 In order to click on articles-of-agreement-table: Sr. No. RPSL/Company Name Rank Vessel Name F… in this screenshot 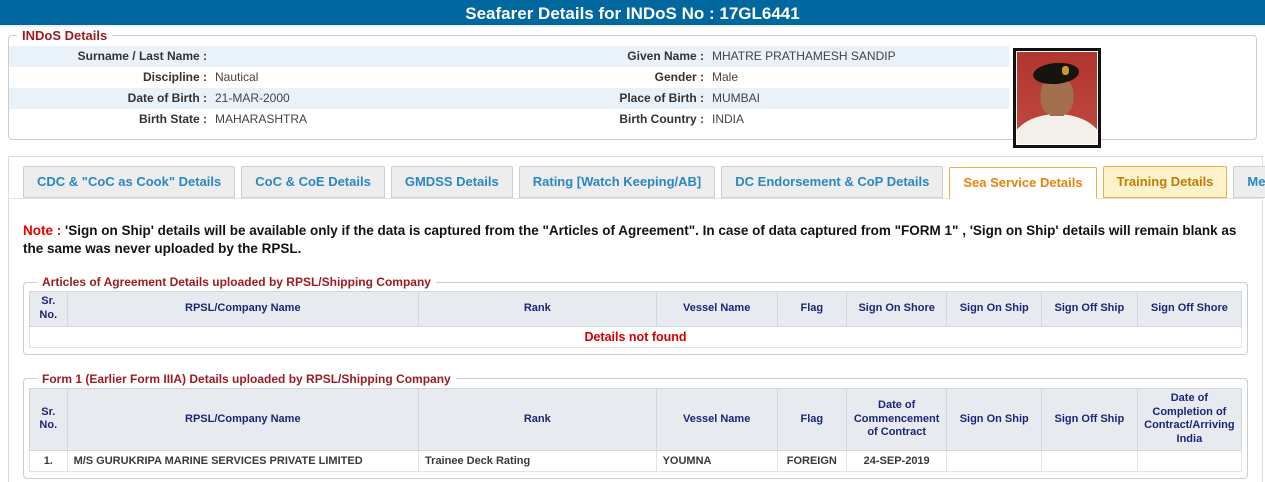, I will do `click(636, 319)`.